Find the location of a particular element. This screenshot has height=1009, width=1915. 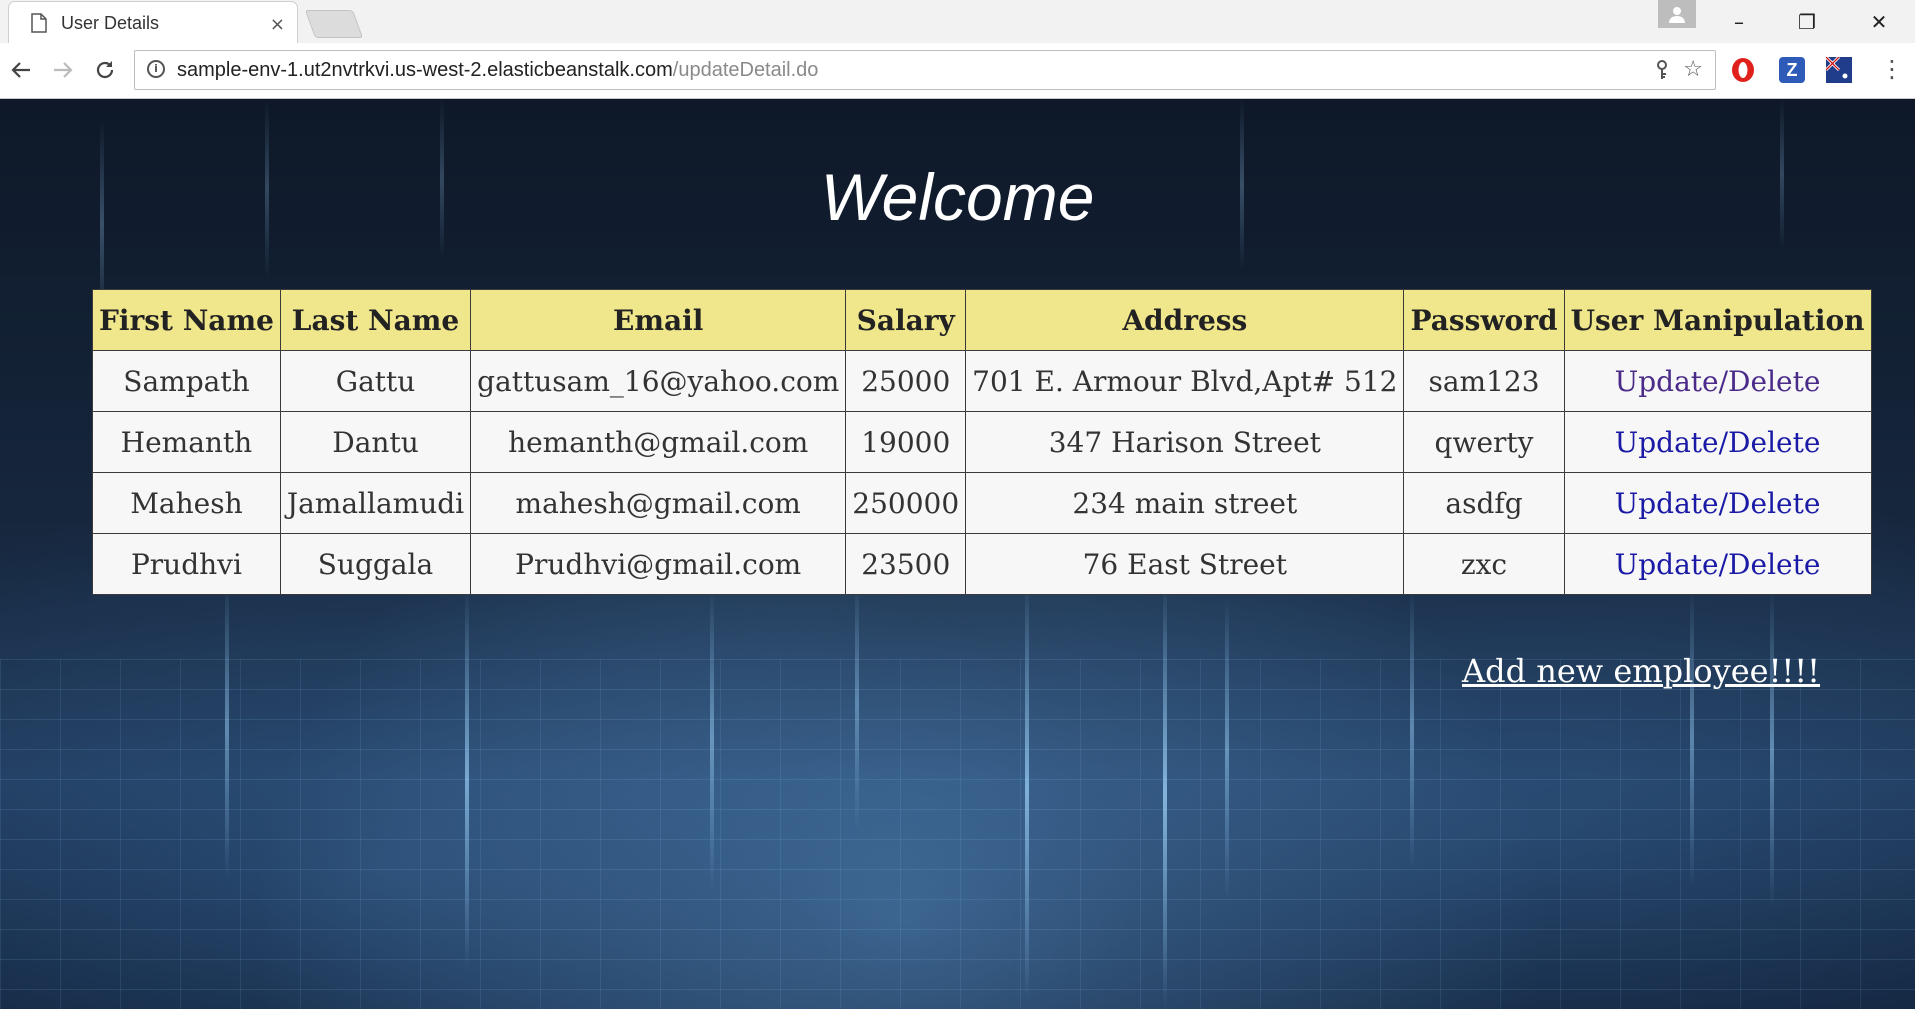

page-title: Welcome is located at coordinates (957, 197).